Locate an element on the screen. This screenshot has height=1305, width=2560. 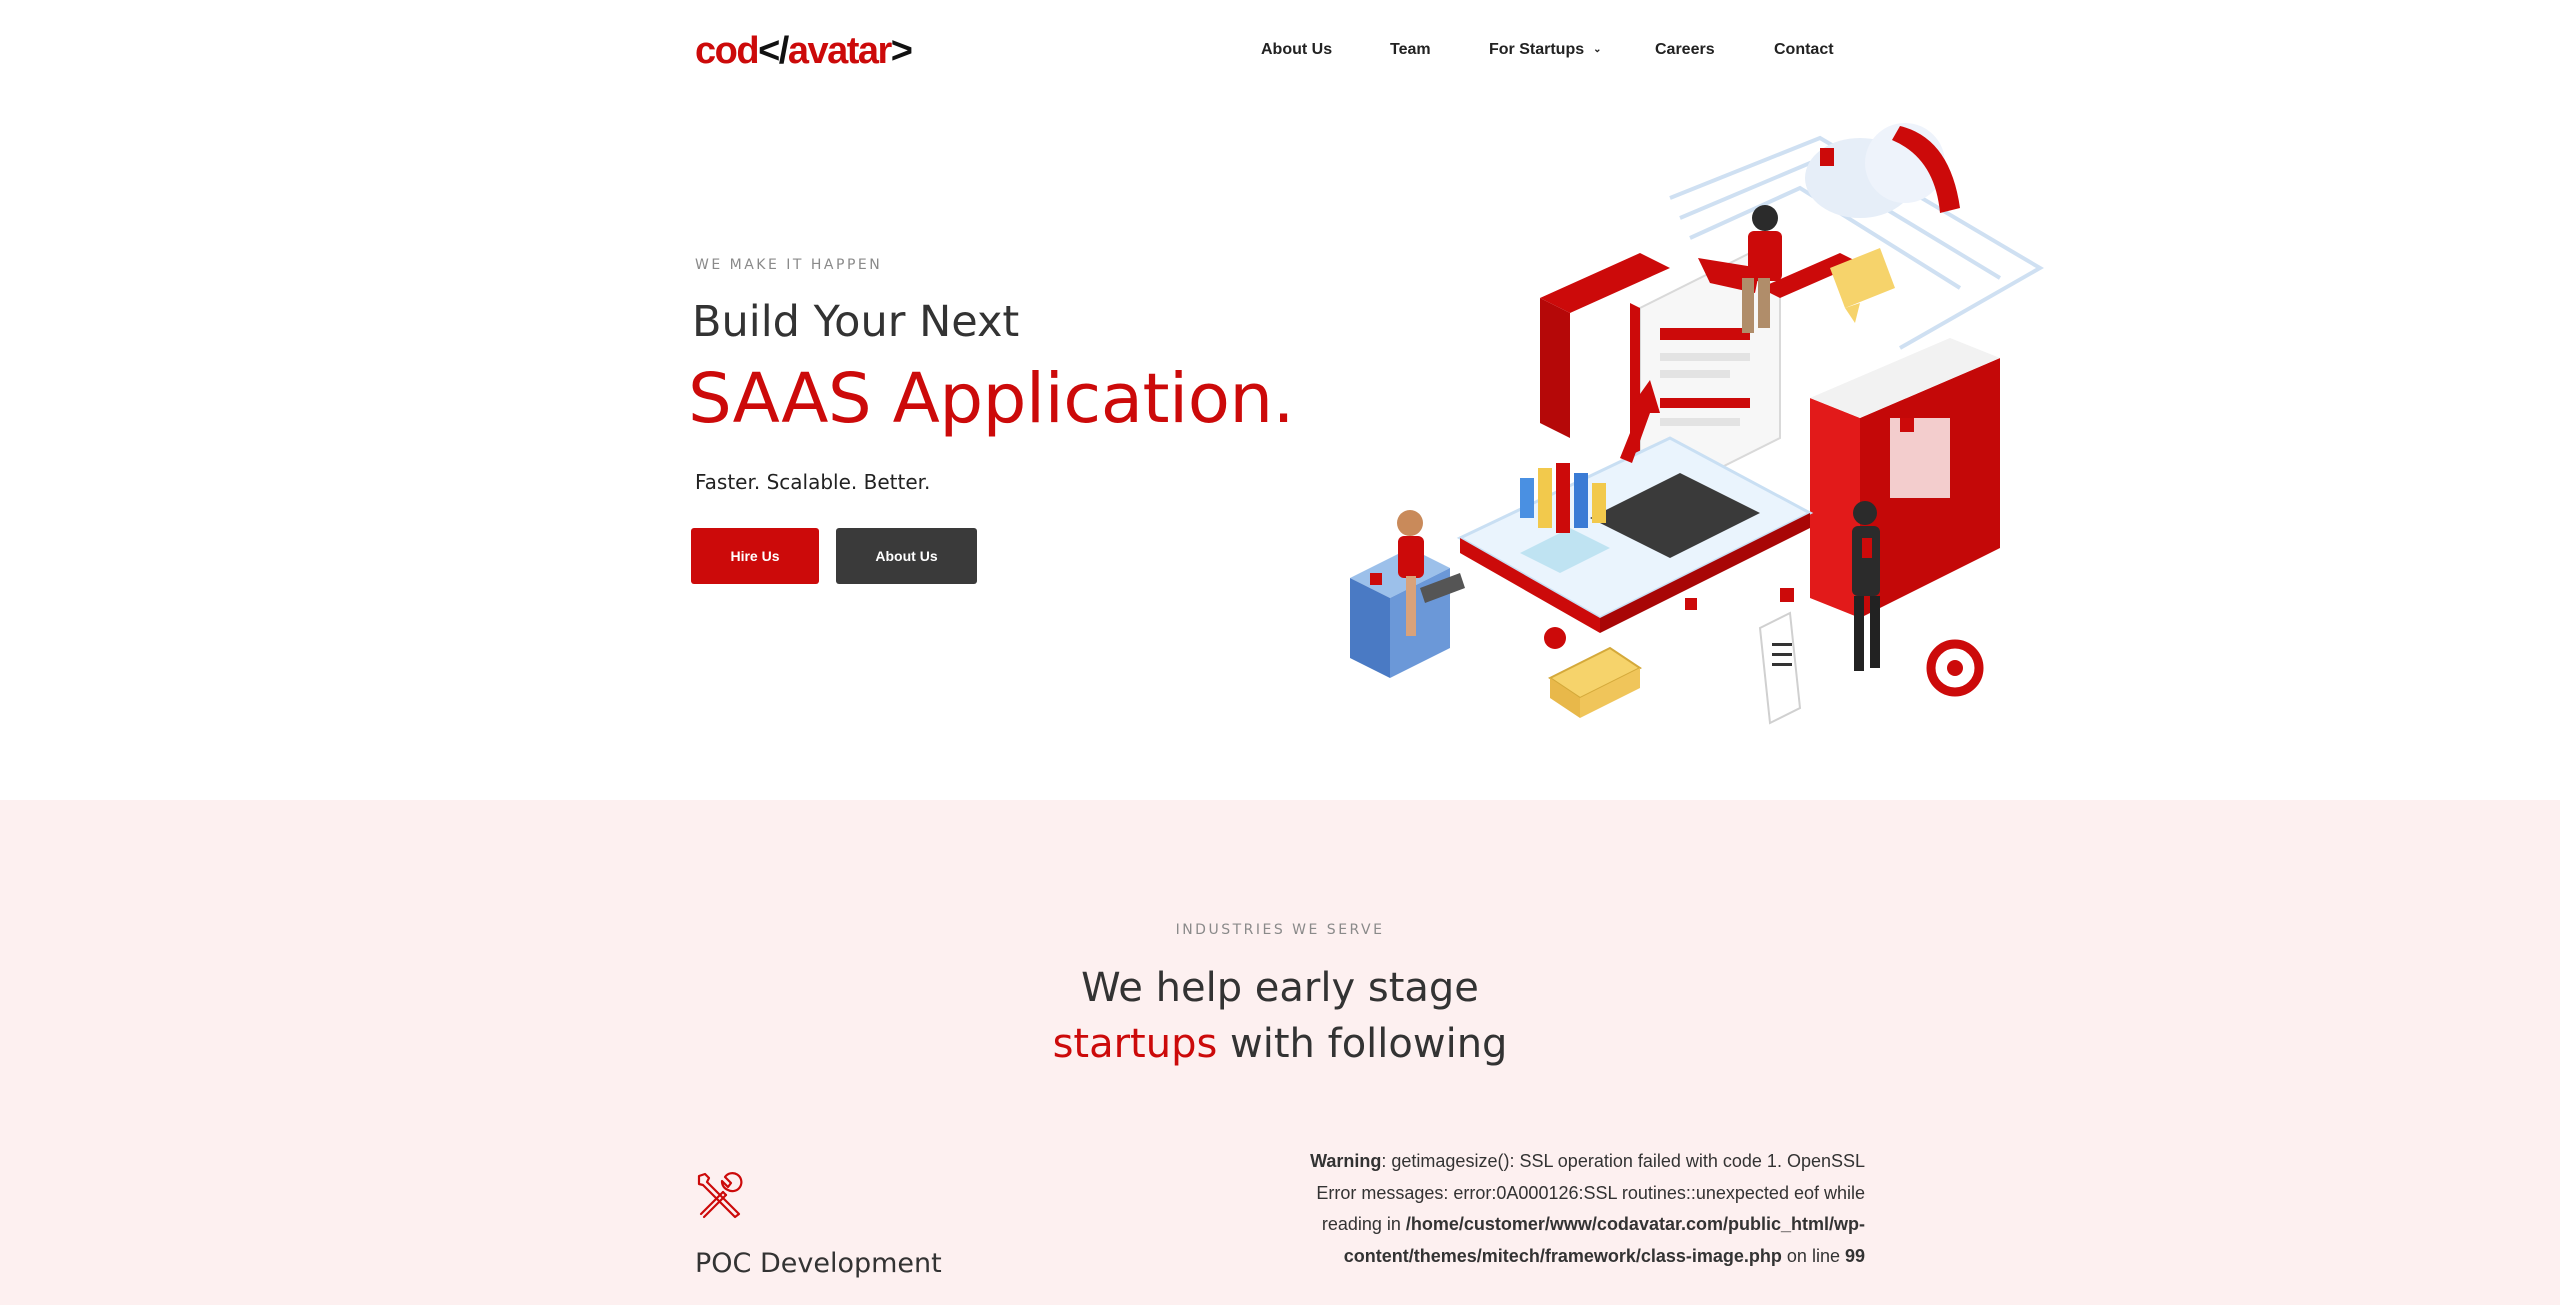
at-sign-icon is located at coordinates (1955, 668).